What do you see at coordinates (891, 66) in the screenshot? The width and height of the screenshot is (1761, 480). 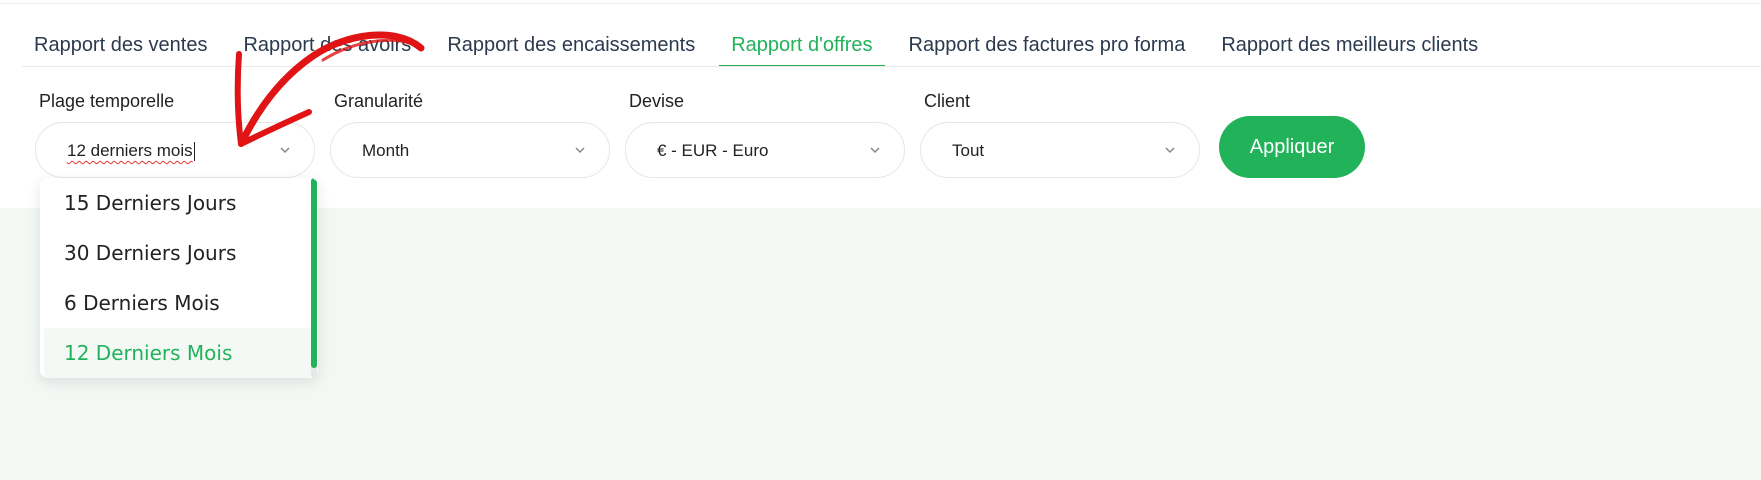 I see `tabs-divider` at bounding box center [891, 66].